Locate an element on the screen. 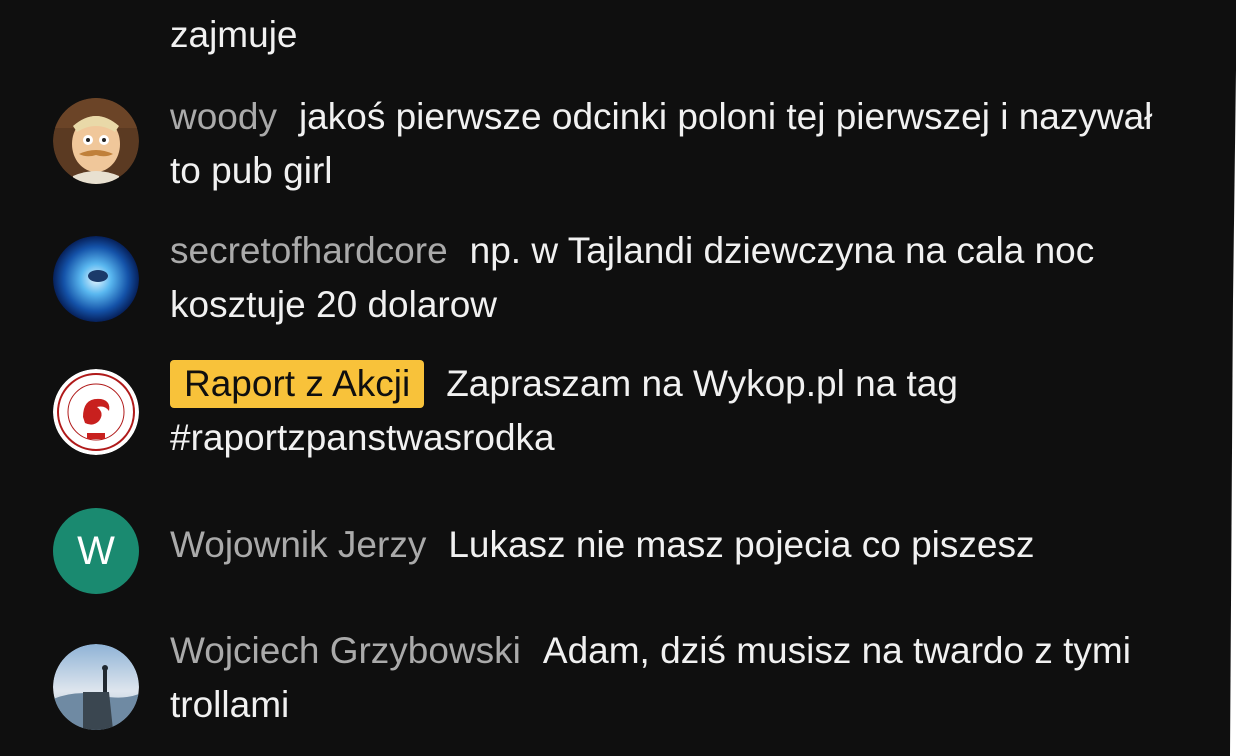  message-text: zajmuje is located at coordinates (234, 34).